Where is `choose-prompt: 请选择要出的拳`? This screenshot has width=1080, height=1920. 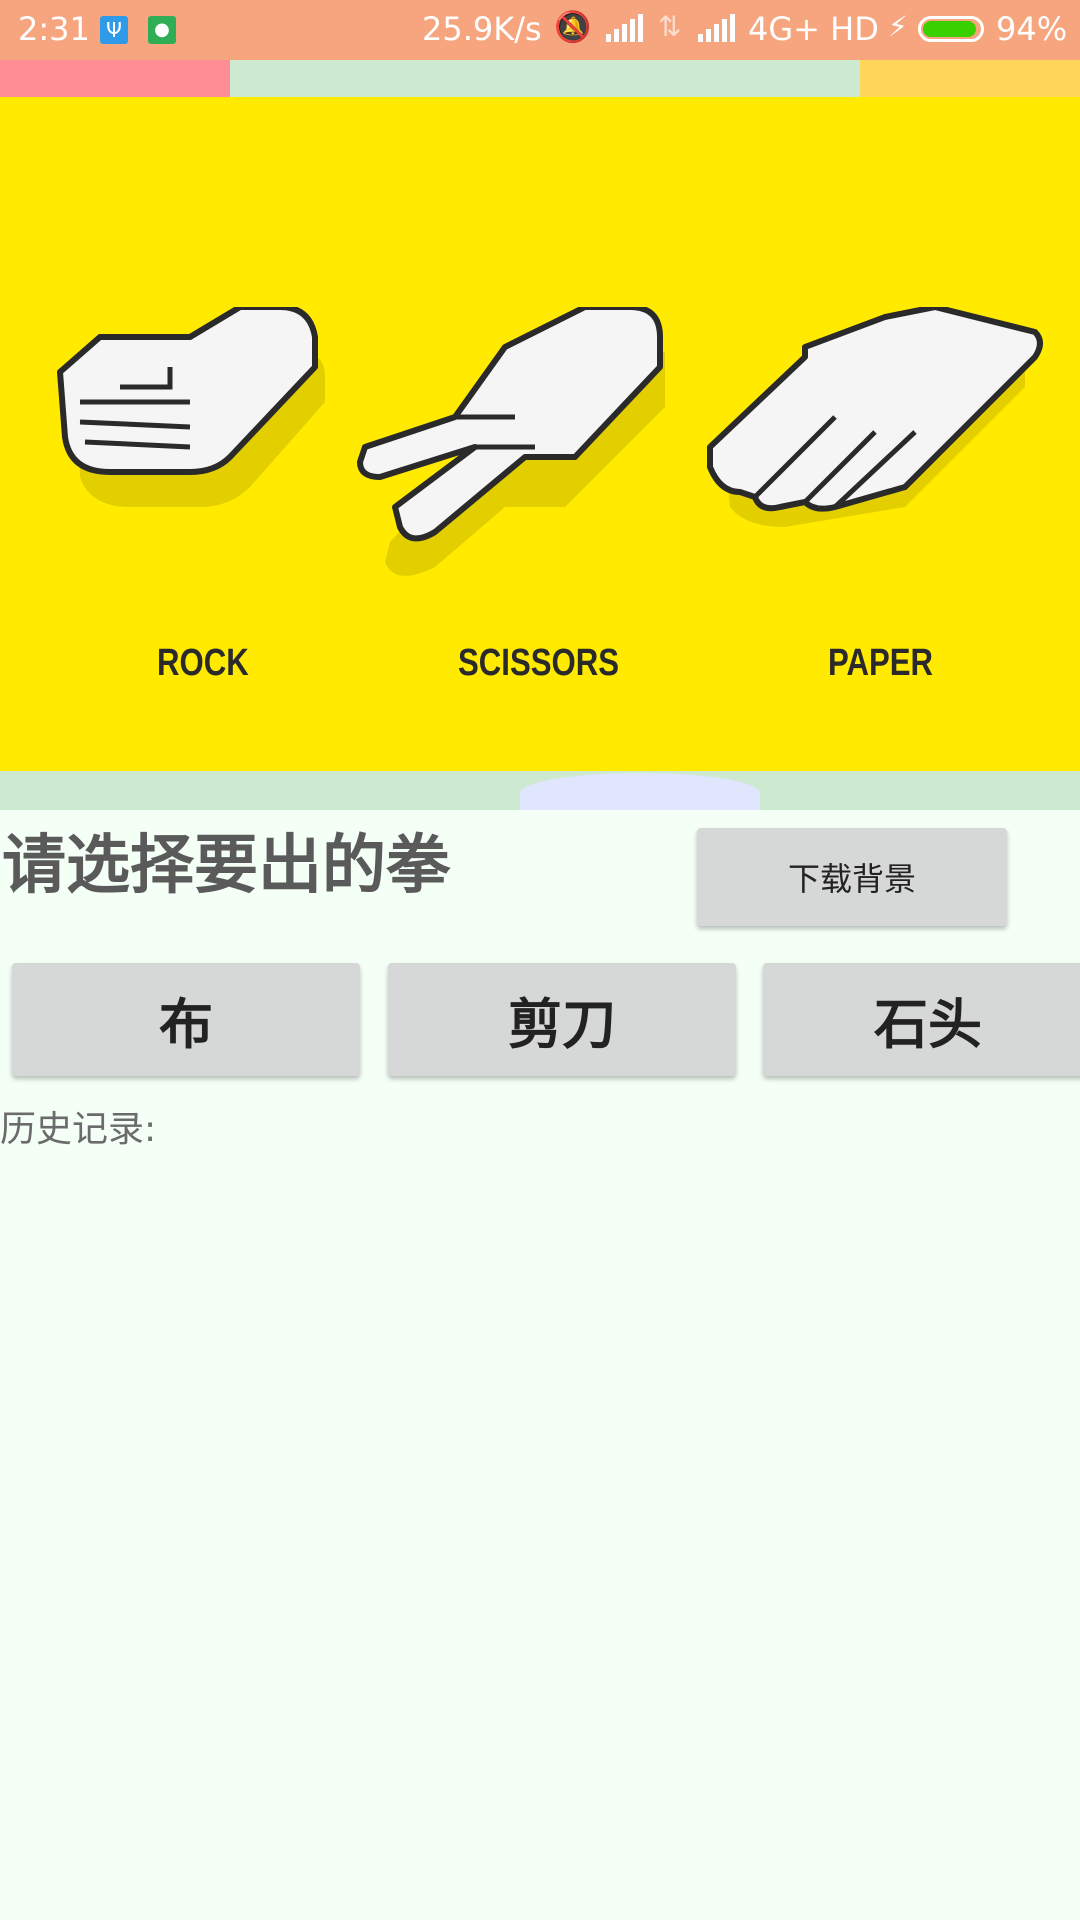
choose-prompt: 请选择要出的拳 is located at coordinates (226, 866).